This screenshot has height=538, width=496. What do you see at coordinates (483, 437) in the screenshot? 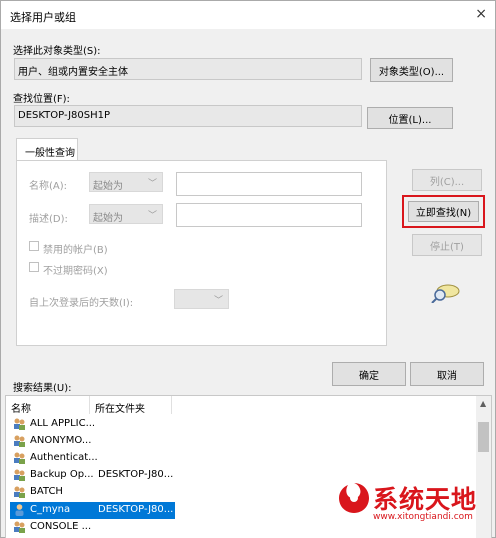
I see `scroll-thumb` at bounding box center [483, 437].